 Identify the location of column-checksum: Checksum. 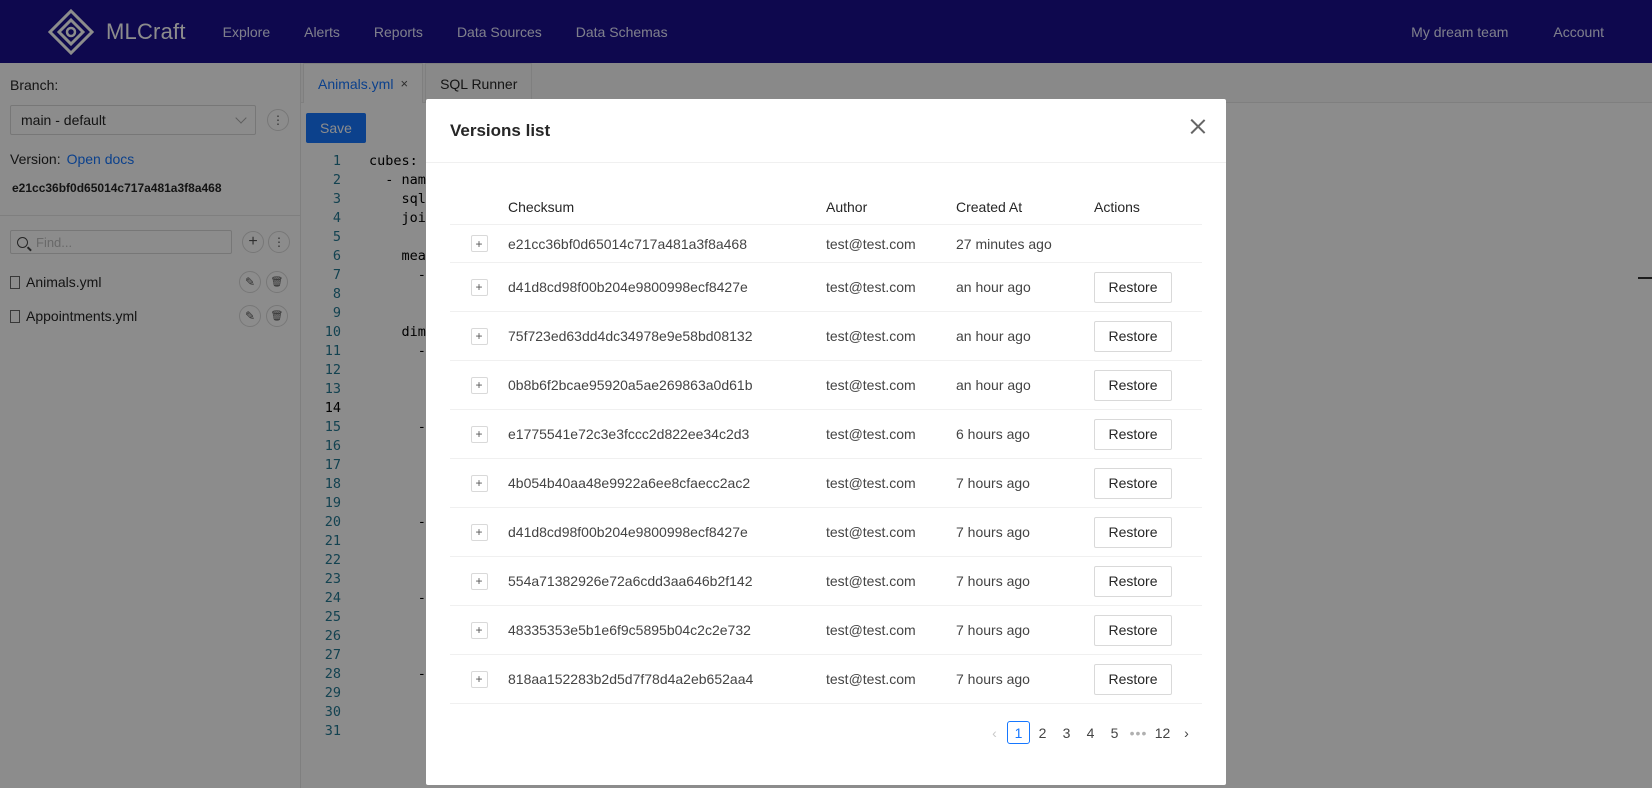
(541, 206).